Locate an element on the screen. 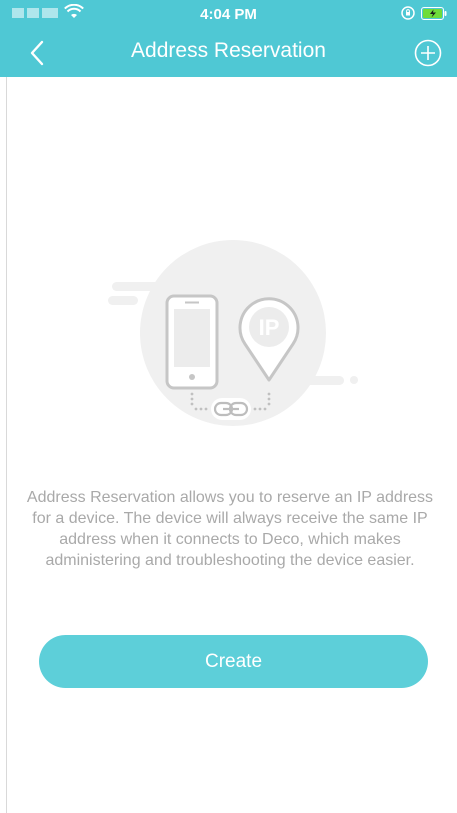 This screenshot has height=813, width=457. create-button: Create is located at coordinates (233, 661).